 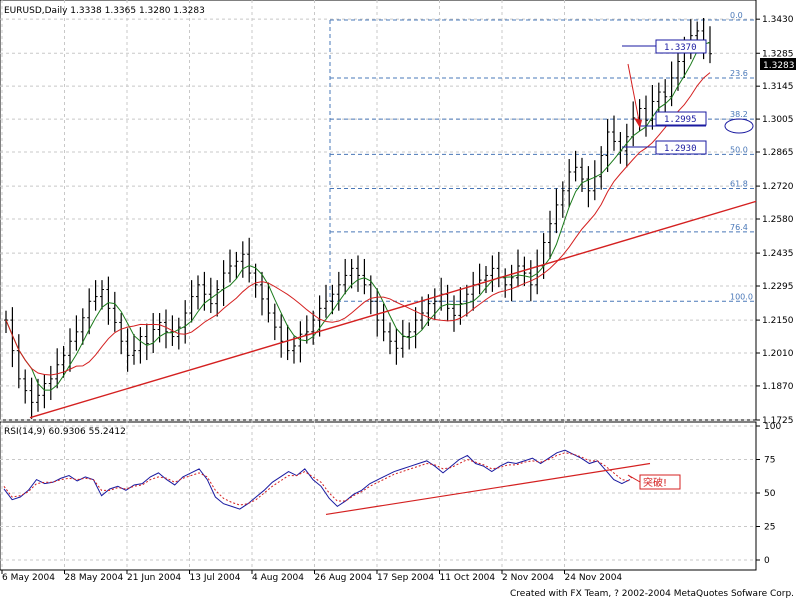 I want to click on callout-mid: 1.2995, so click(x=680, y=120).